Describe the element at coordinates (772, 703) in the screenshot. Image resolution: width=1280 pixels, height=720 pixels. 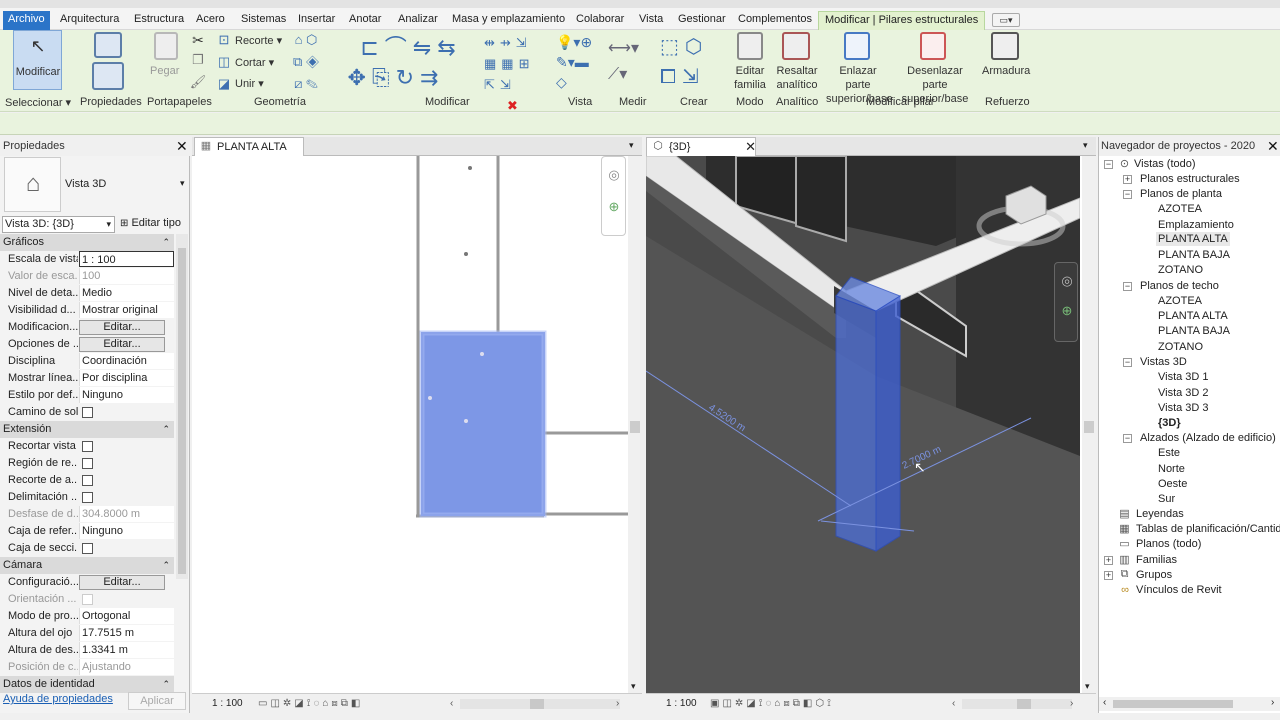
I see `view-control-icons: ▣◫✲◪⟟◌⌂⧈⧉◧⬡⟟` at that location.